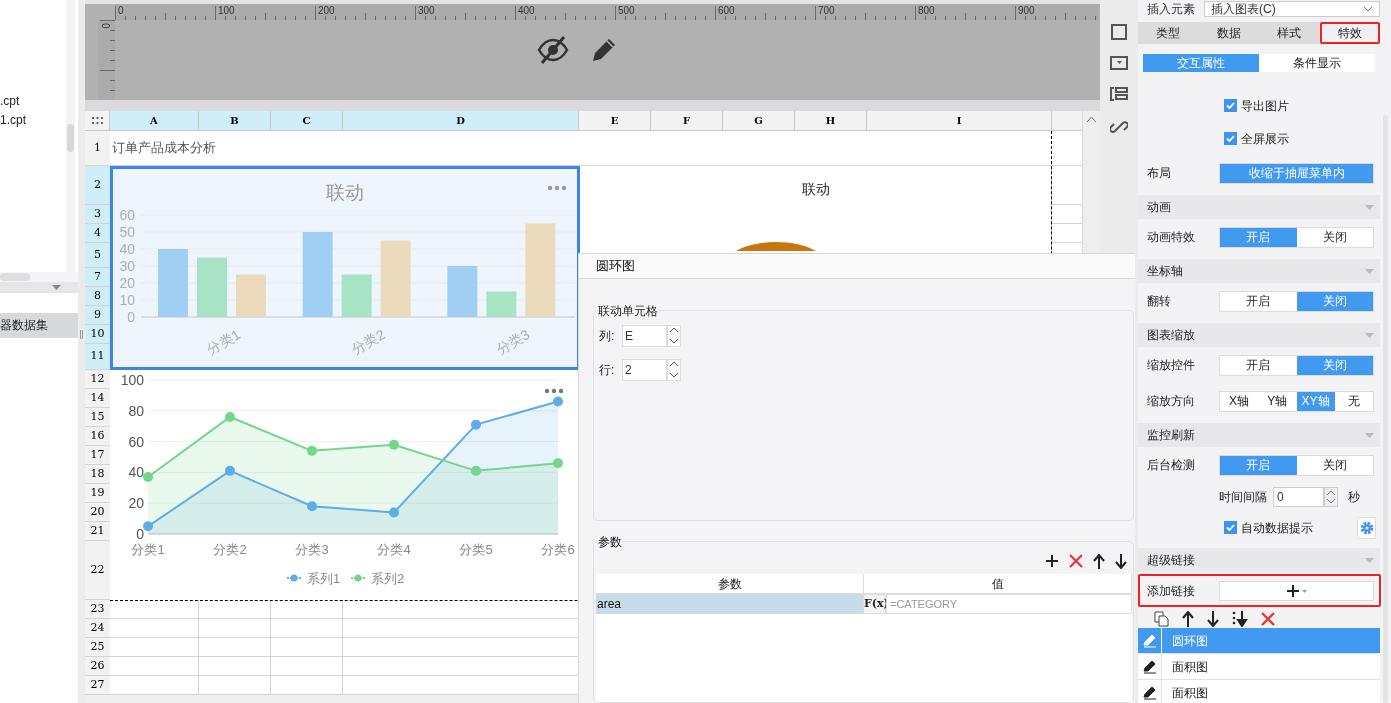  I want to click on tab: 条件显示, so click(1317, 63).